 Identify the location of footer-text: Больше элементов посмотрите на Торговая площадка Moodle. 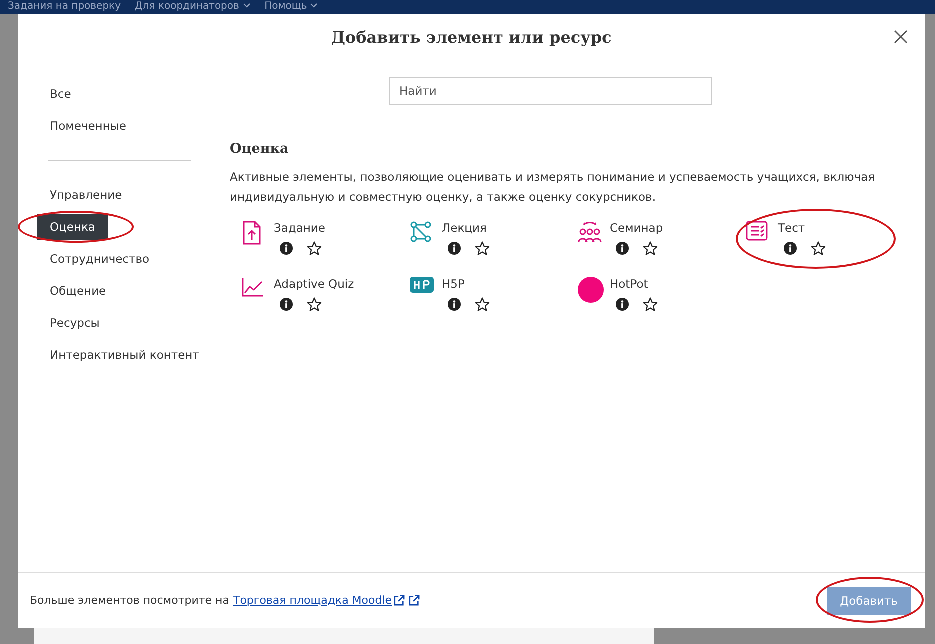
(225, 600).